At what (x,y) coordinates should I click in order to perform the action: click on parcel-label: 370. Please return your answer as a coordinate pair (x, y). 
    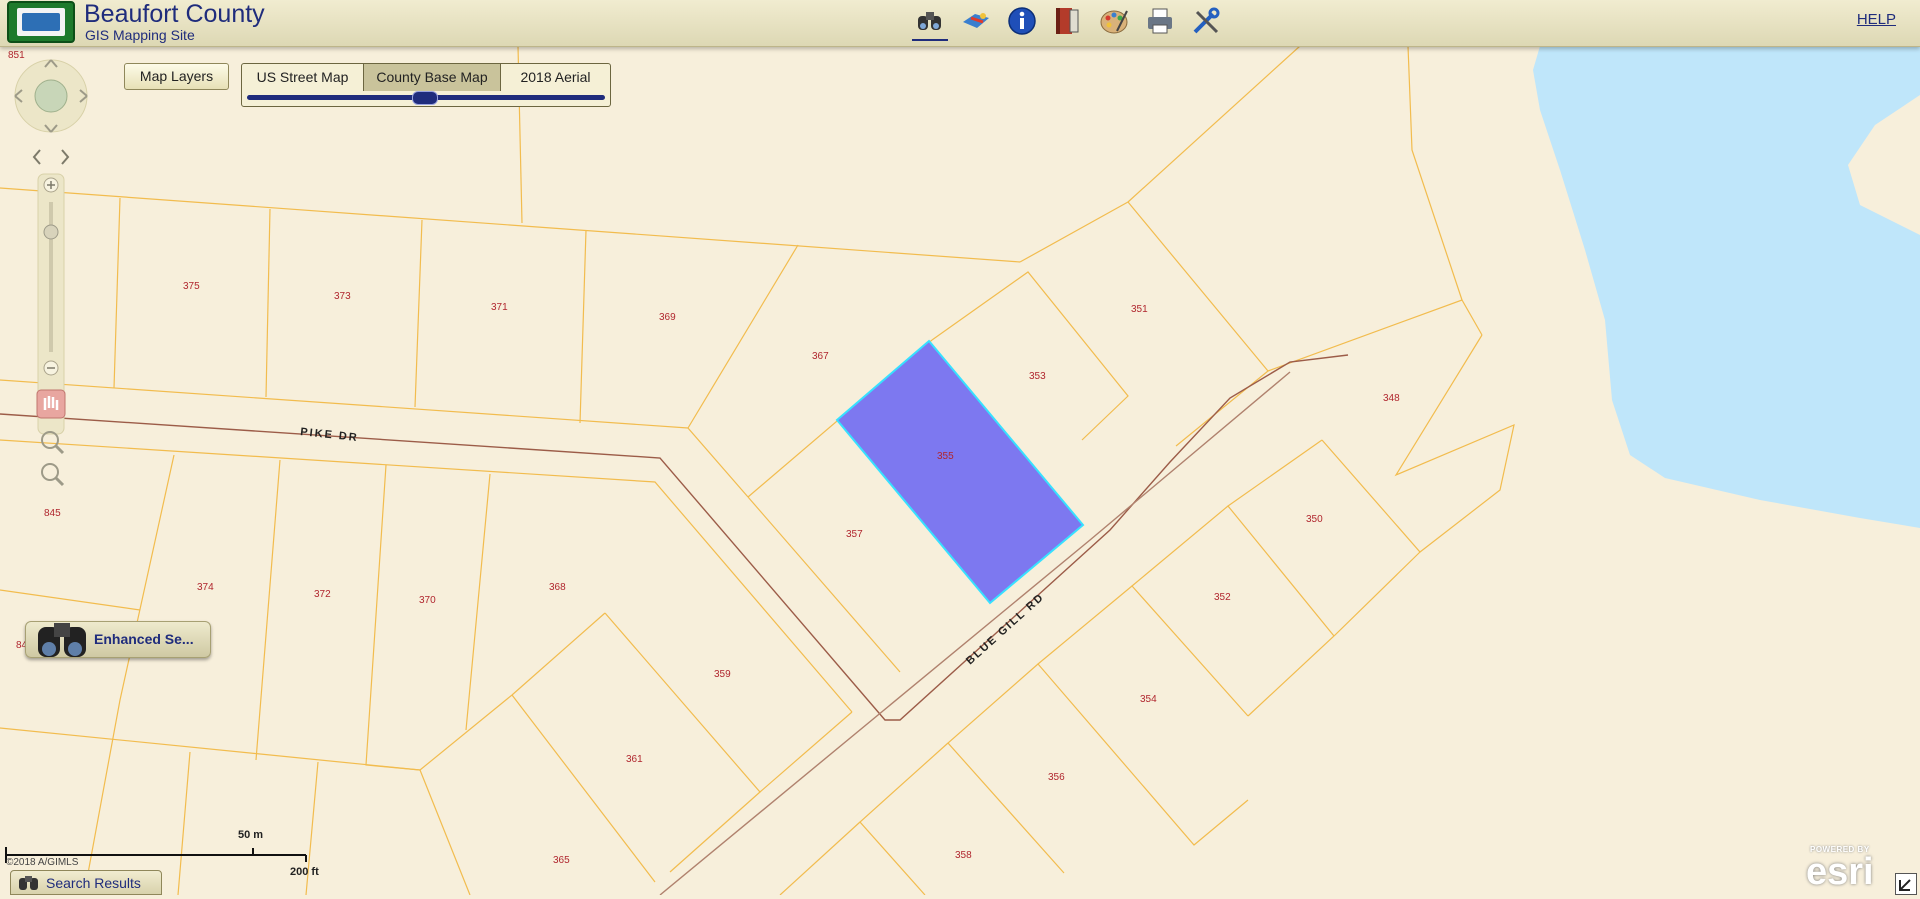
    Looking at the image, I should click on (427, 600).